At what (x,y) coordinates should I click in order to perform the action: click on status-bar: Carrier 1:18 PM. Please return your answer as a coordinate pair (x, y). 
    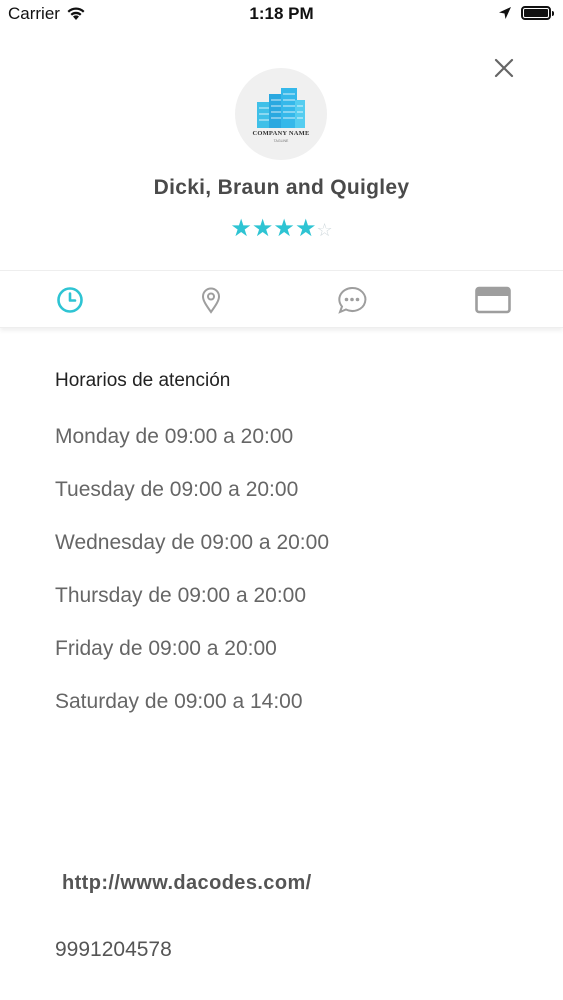
    Looking at the image, I should click on (281, 15).